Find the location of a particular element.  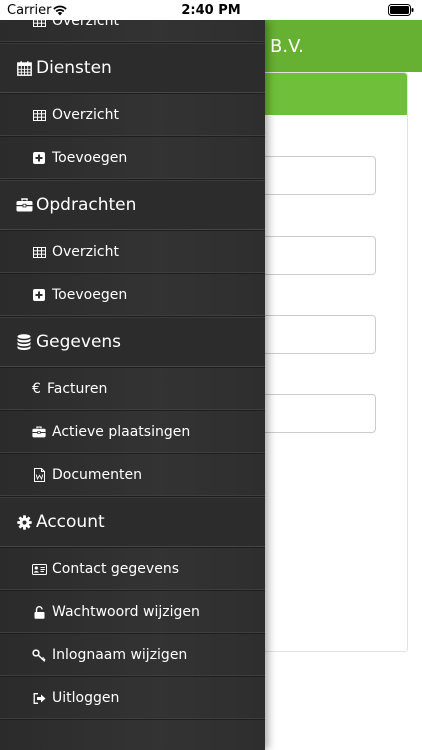

menu-item-label: Contact gegevens is located at coordinates (115, 569).